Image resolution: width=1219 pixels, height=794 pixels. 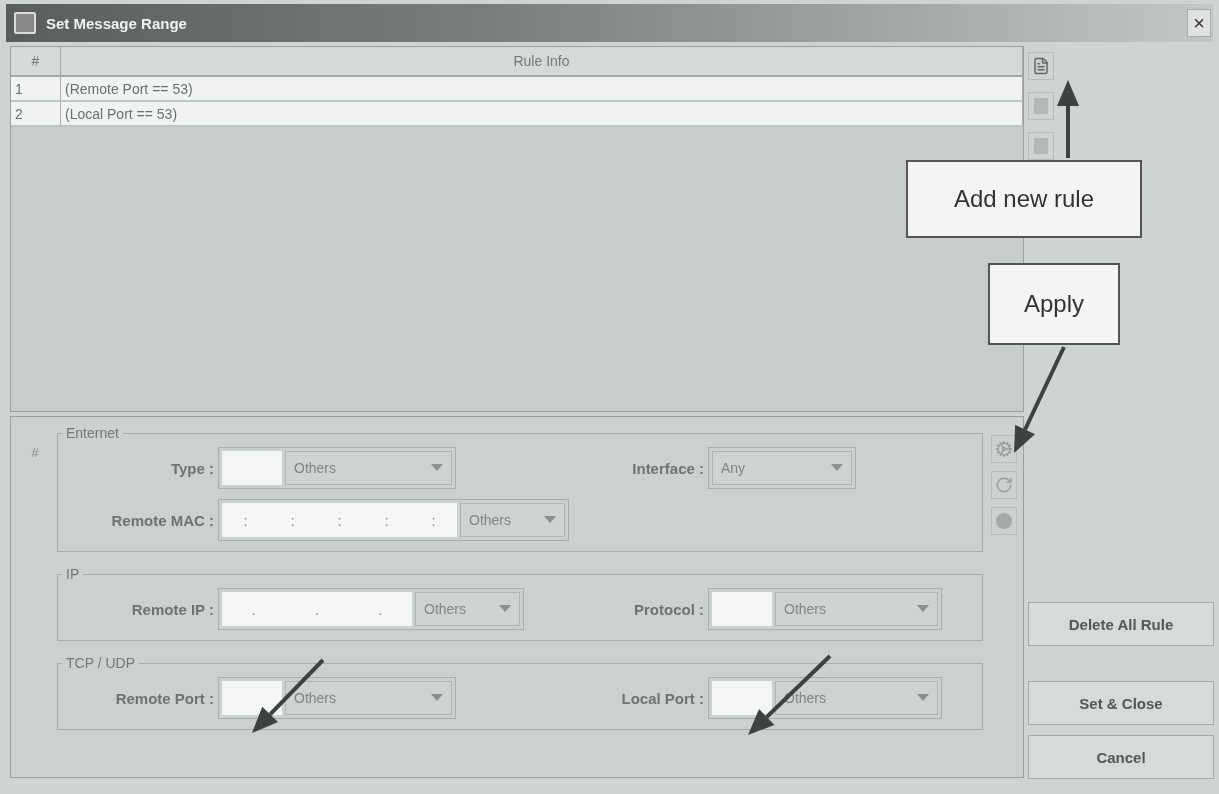 What do you see at coordinates (668, 468) in the screenshot?
I see `field-label: Interface :` at bounding box center [668, 468].